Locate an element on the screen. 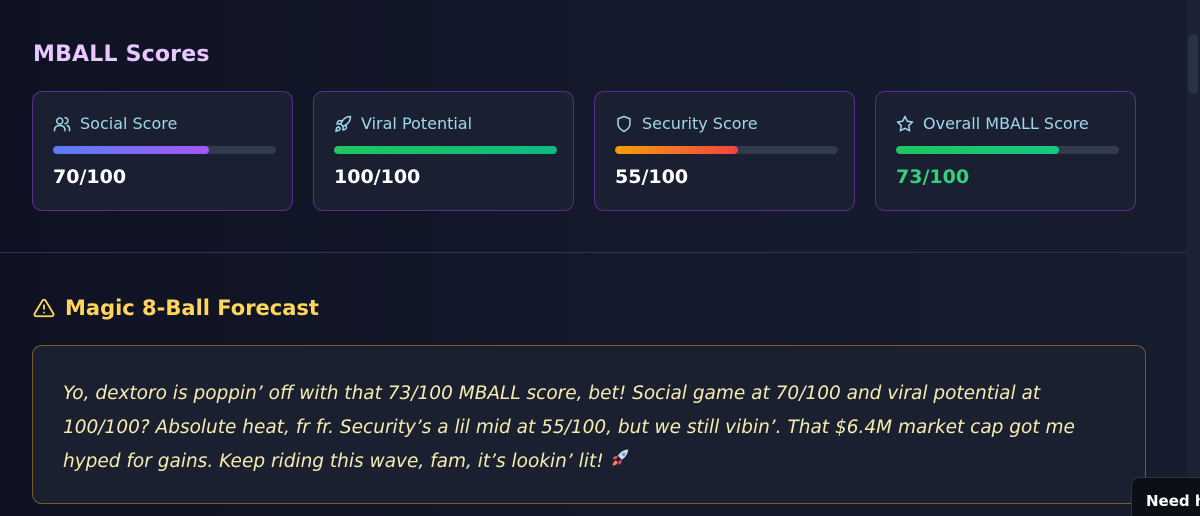 This screenshot has height=516, width=1200. card-header: Overall MBALL Score is located at coordinates (992, 123).